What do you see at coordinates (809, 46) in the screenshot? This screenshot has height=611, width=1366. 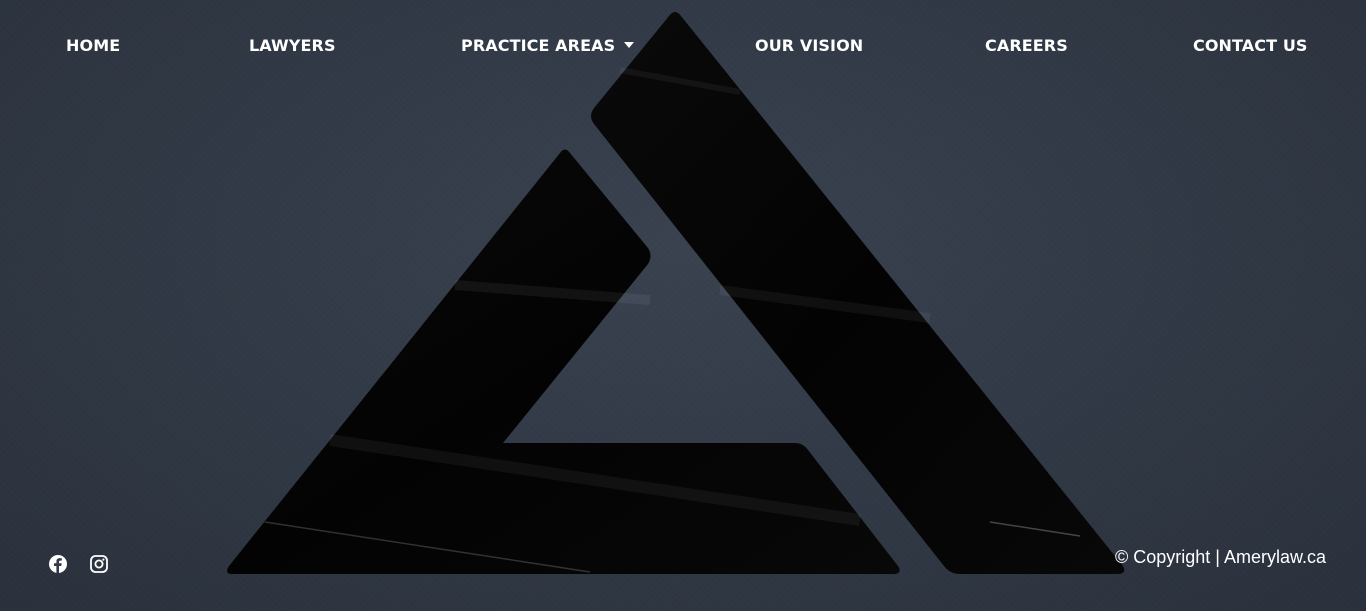 I see `nav-item-our-vision: OUR VISION` at bounding box center [809, 46].